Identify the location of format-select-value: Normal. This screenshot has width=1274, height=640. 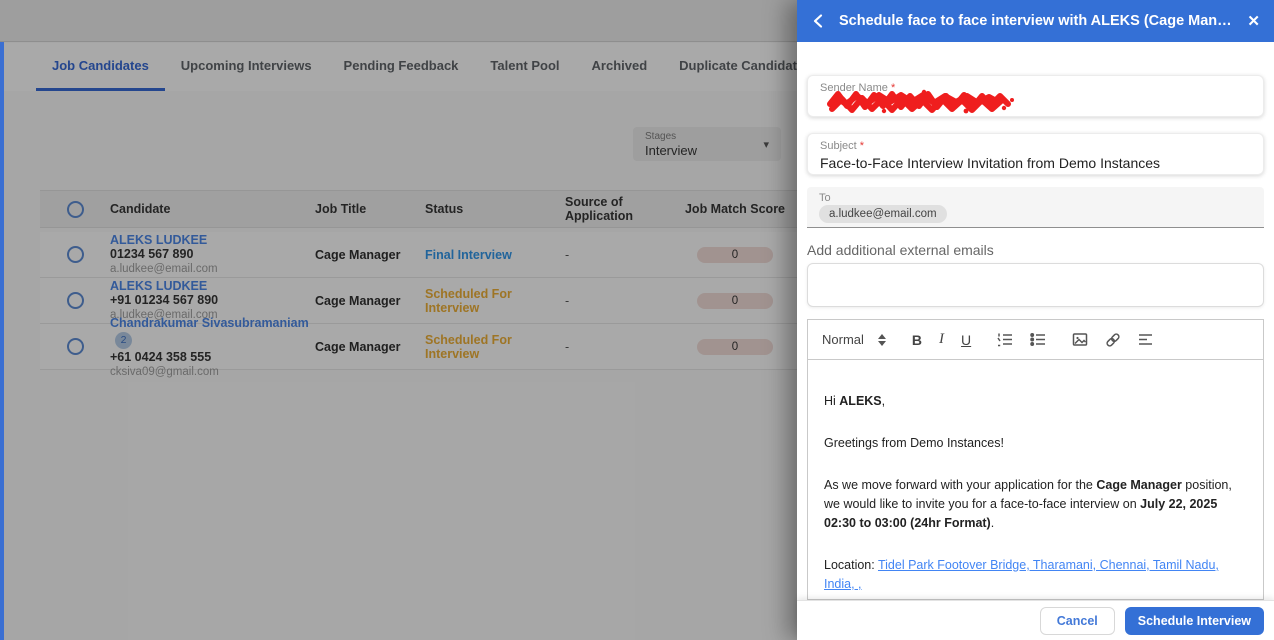
(843, 339).